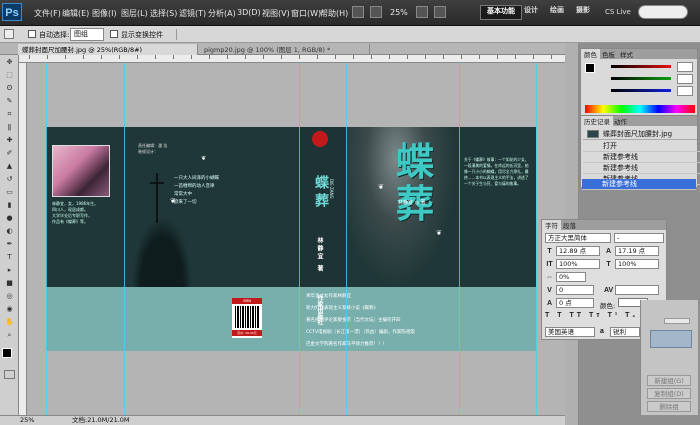 This screenshot has height=425, width=700. I want to click on menu-edit: 编辑(E), so click(75, 13).